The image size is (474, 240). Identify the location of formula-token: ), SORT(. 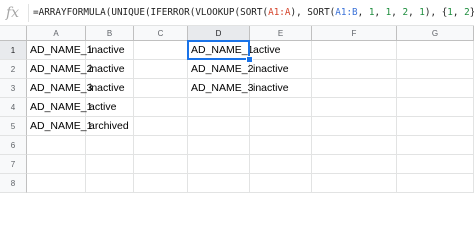
(313, 12).